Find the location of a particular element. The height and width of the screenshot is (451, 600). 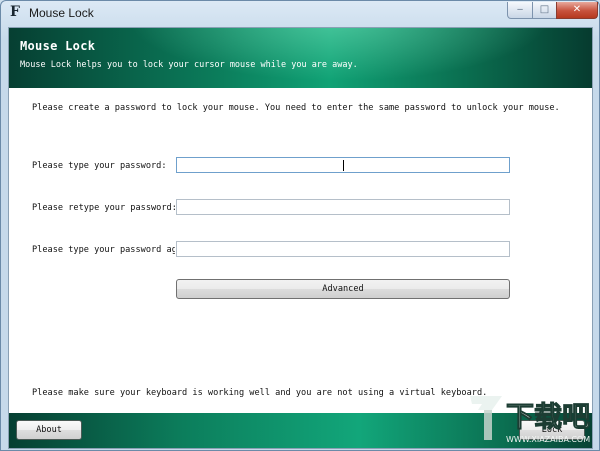

maximize-button: □ is located at coordinates (544, 10).